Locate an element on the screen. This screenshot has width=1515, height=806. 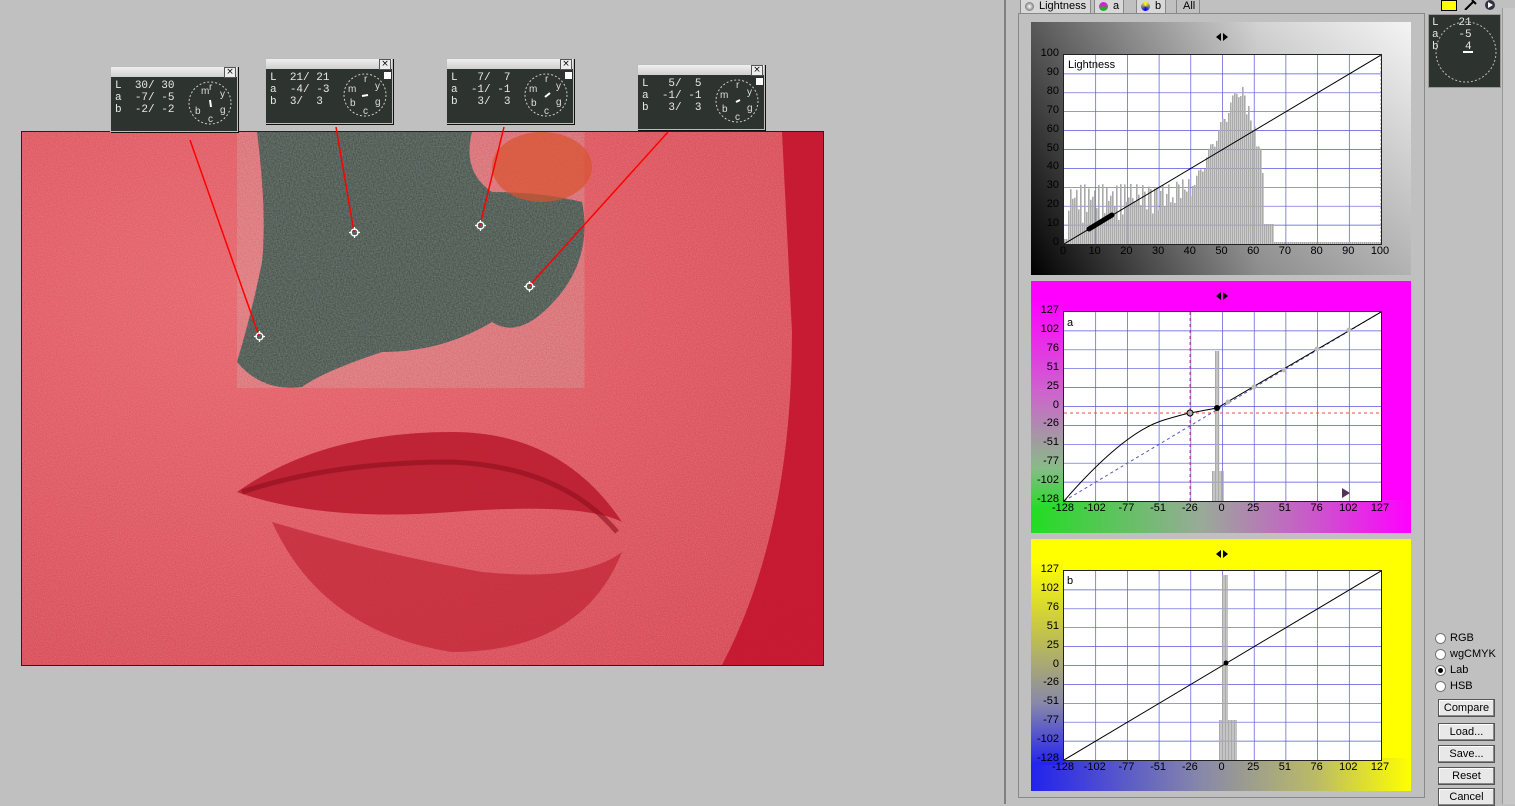
color-dial-icon is located at coordinates (1466, 52).